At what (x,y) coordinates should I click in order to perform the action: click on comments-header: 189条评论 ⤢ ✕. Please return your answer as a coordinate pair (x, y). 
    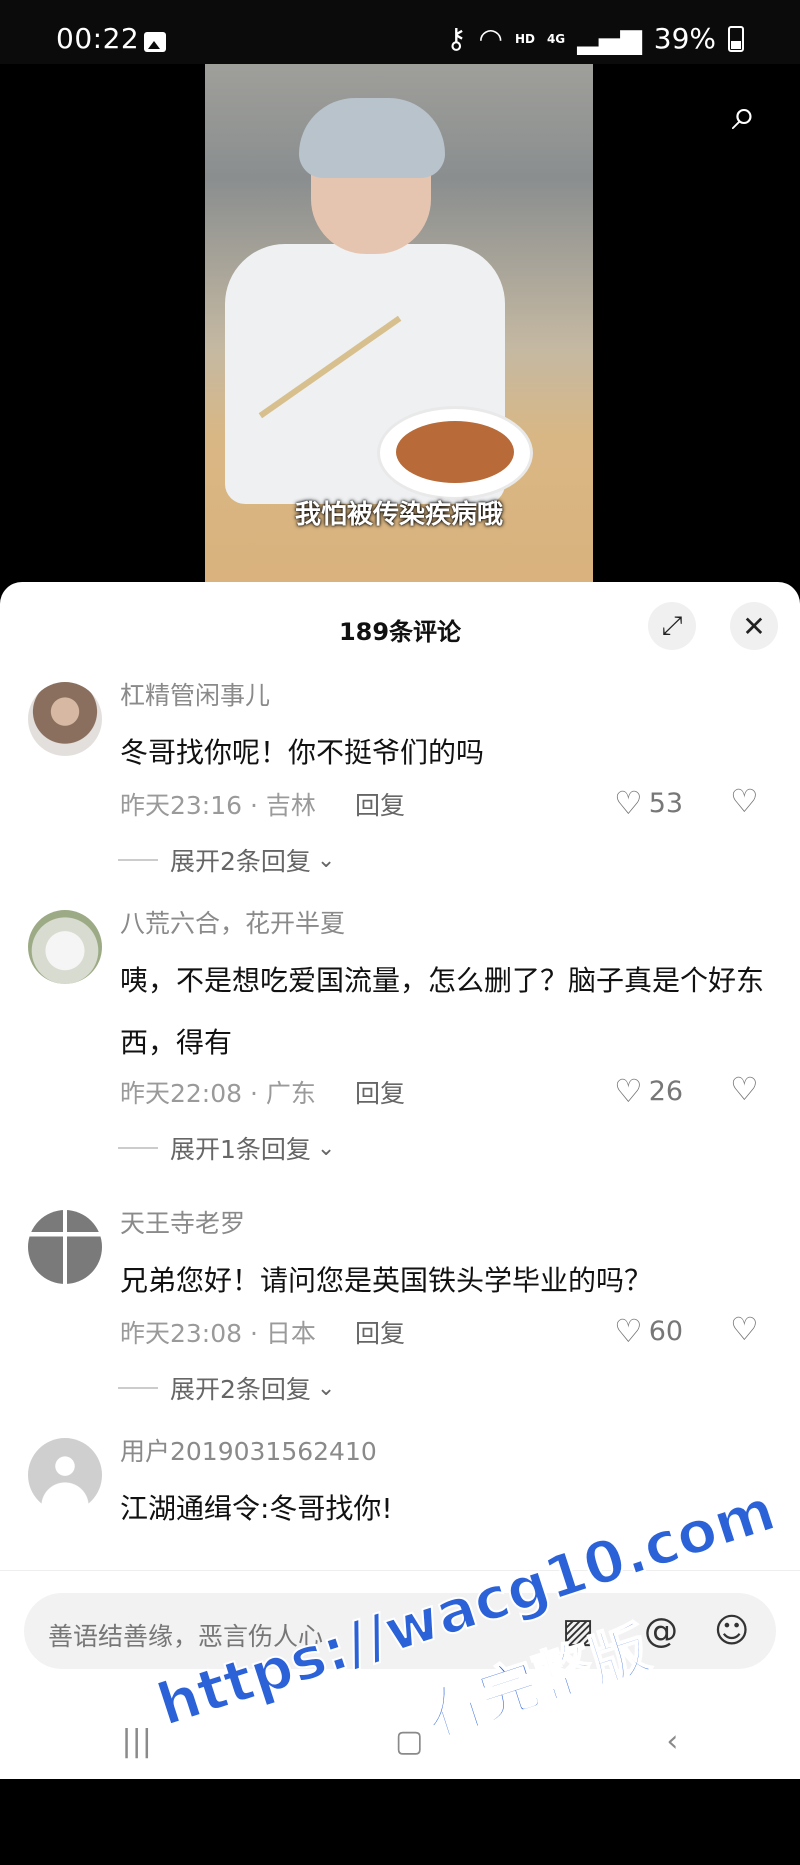
    Looking at the image, I should click on (400, 628).